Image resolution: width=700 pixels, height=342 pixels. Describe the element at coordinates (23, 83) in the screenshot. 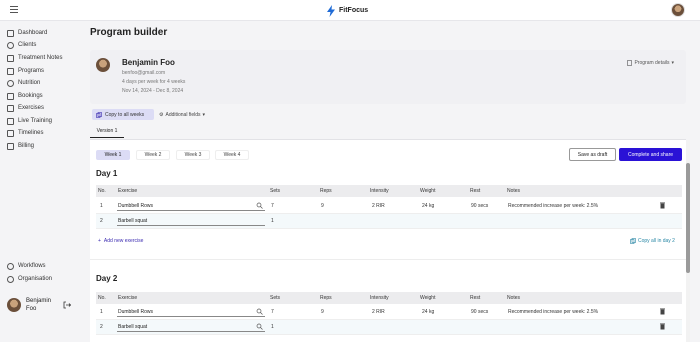

I see `sidebar-item-nutrition: Nutrition` at that location.